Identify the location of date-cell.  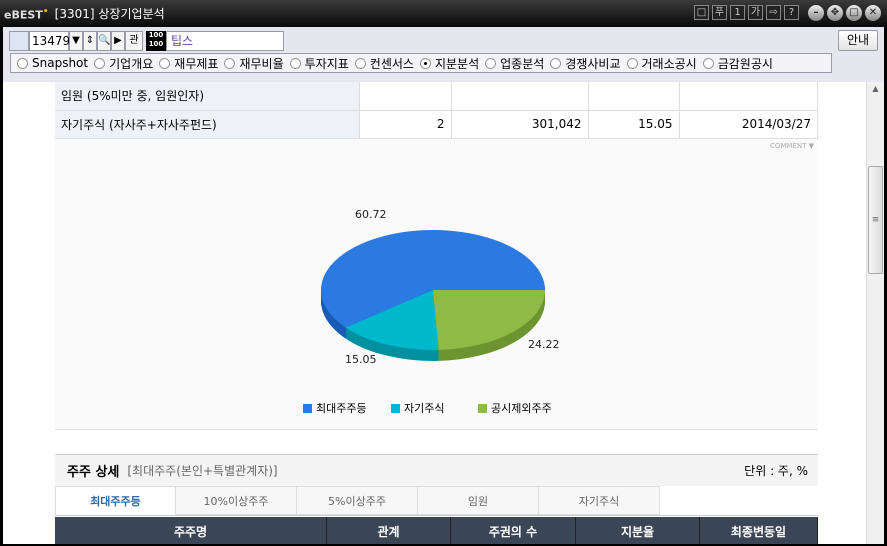
(748, 96).